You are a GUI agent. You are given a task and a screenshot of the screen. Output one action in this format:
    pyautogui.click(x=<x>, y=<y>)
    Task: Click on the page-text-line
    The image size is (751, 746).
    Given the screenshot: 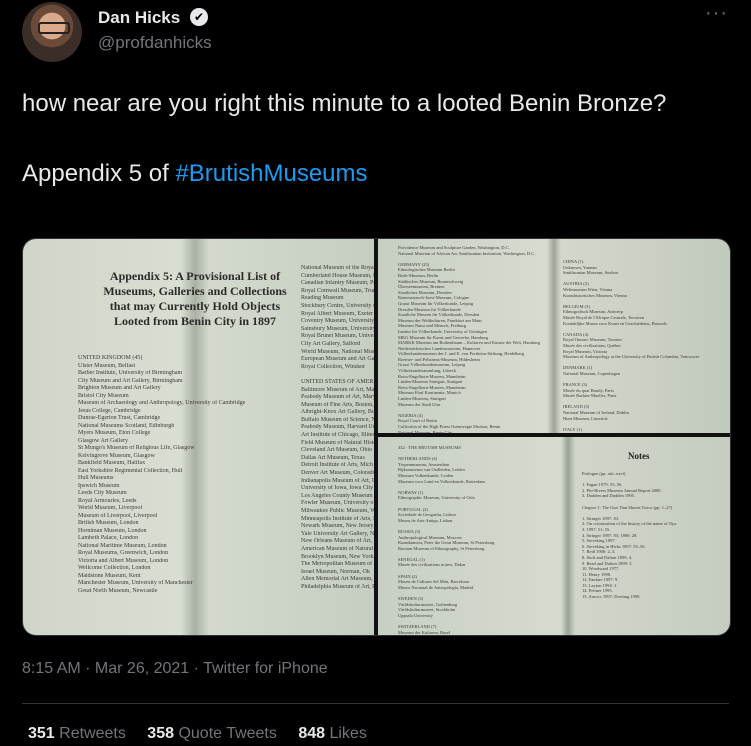 What is the action you would take?
    pyautogui.click(x=337, y=375)
    